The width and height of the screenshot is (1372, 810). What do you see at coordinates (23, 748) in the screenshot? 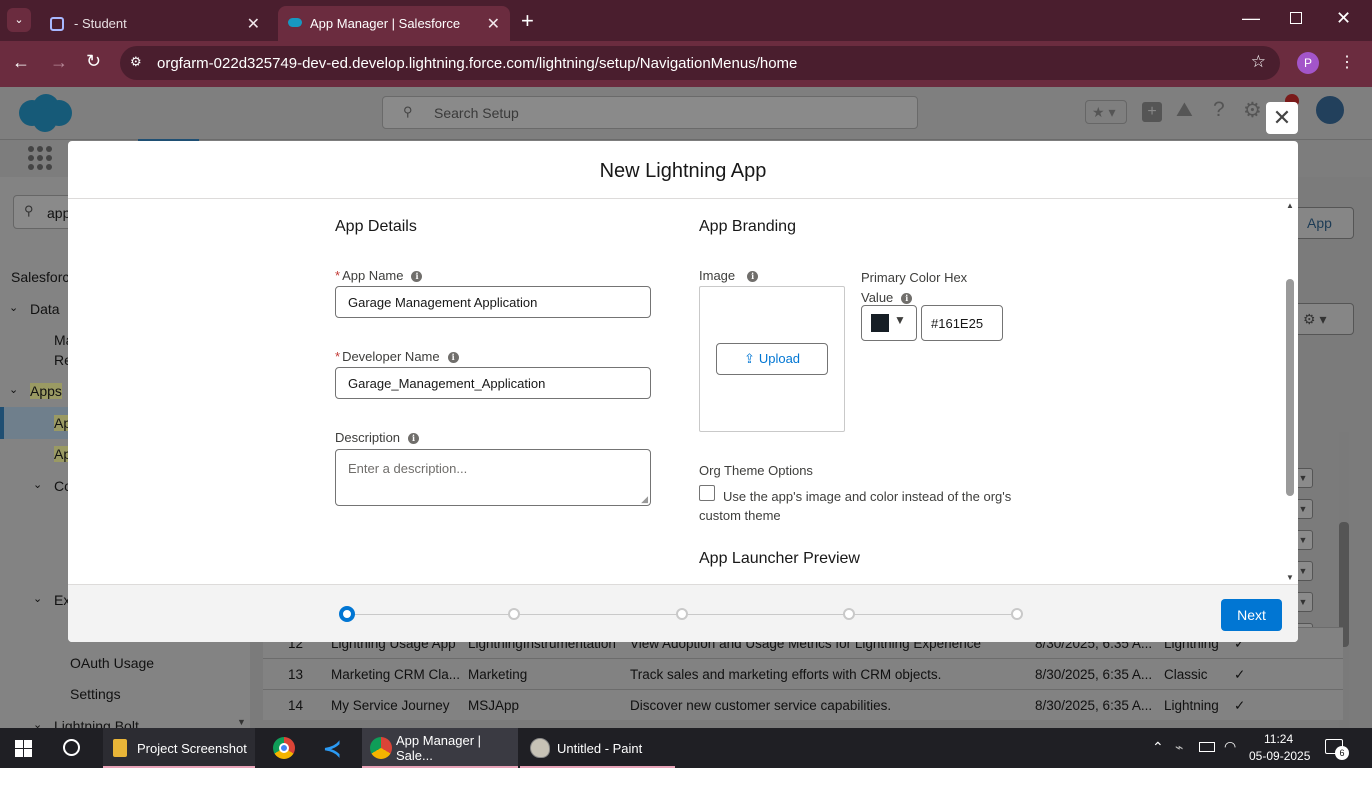
I see `windows-start-icon` at bounding box center [23, 748].